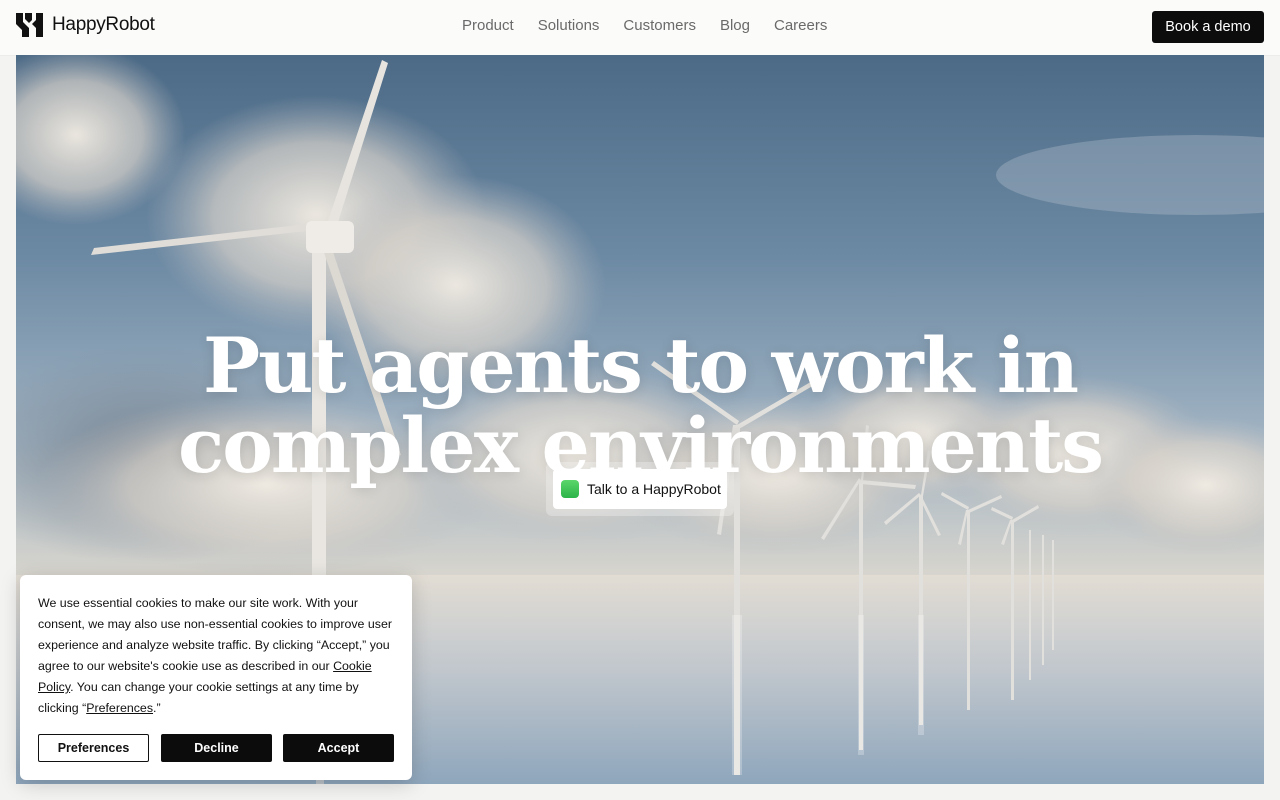 The height and width of the screenshot is (800, 1280). I want to click on book-demo-button: Book a demo, so click(1208, 27).